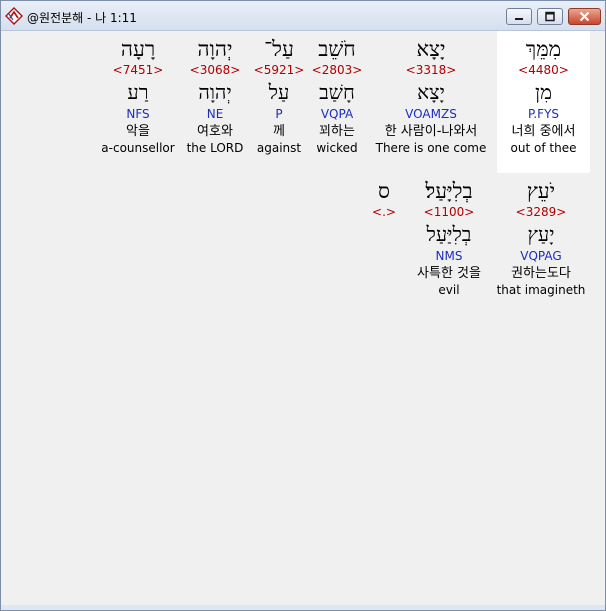  Describe the element at coordinates (138, 131) in the screenshot. I see `korean-gloss: 악을` at that location.